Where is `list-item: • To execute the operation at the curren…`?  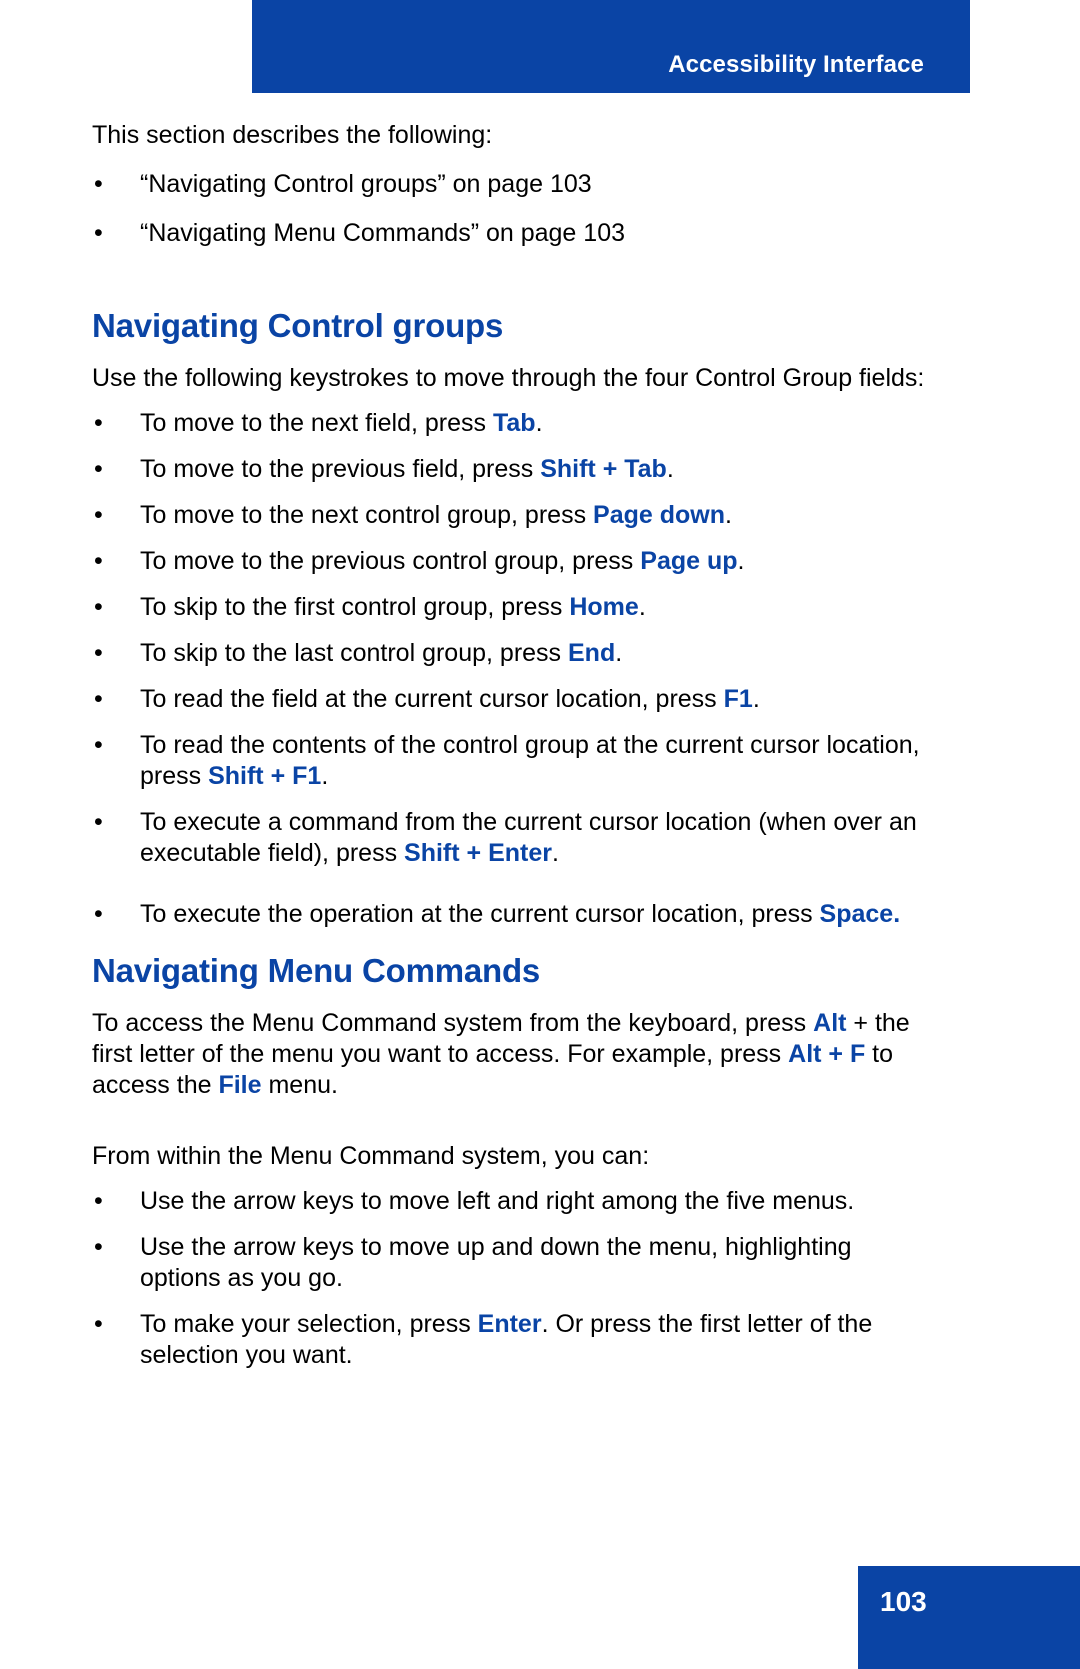
list-item: • To execute the operation at the curren… is located at coordinates (512, 914).